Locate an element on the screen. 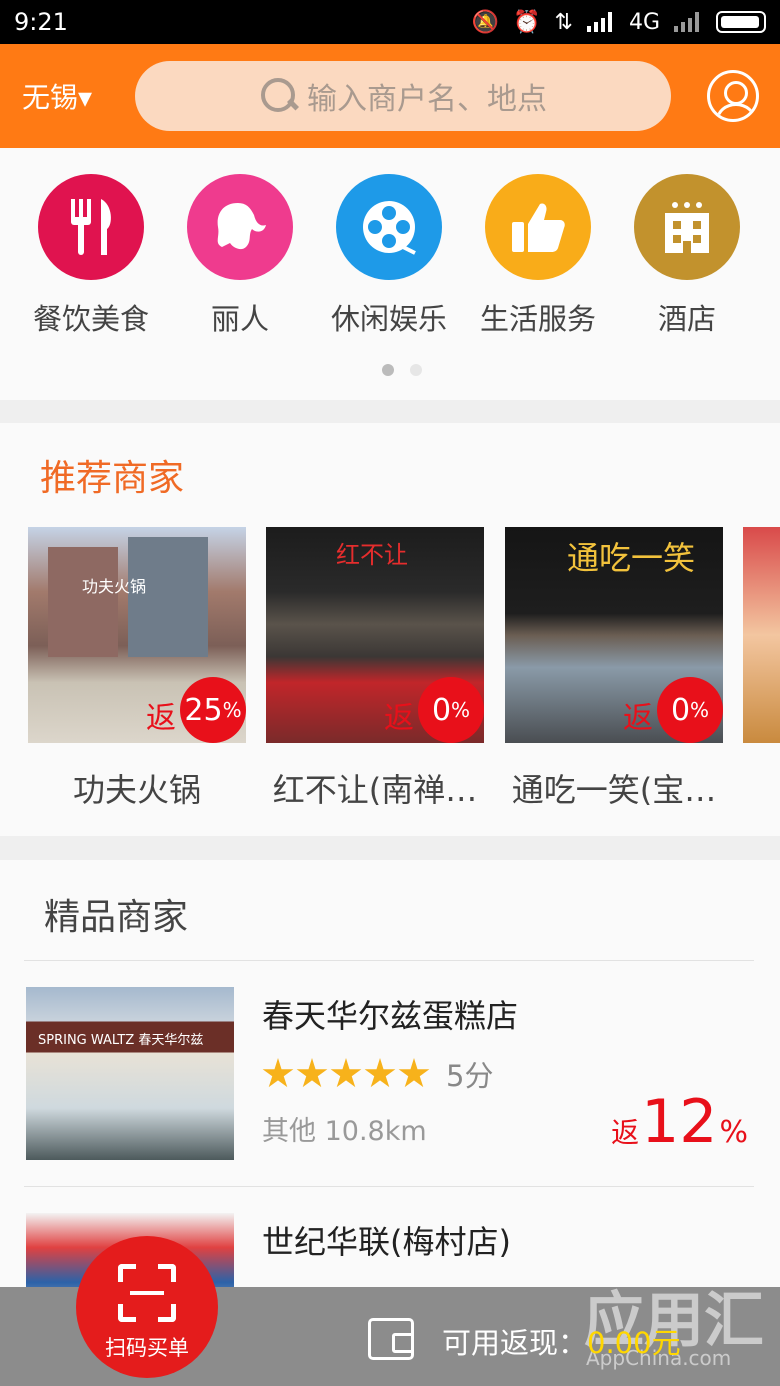  fork-knife-icon is located at coordinates (91, 227).